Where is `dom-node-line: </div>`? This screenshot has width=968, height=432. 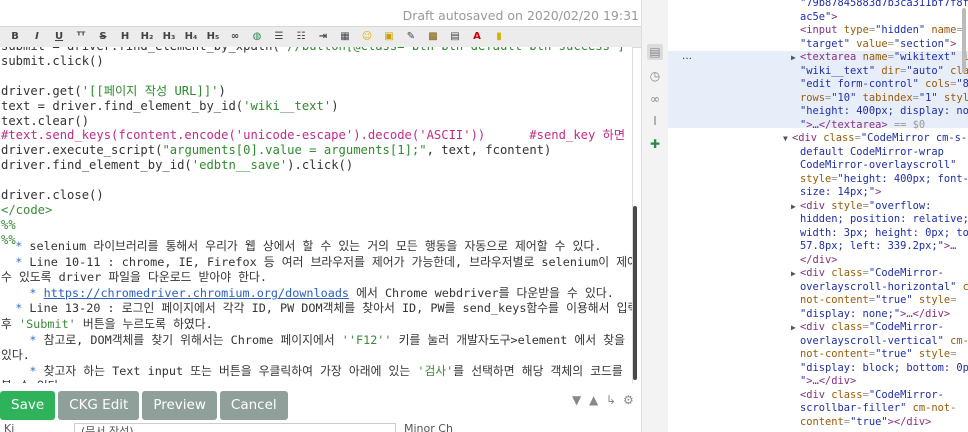
dom-node-line: </div> is located at coordinates (818, 261).